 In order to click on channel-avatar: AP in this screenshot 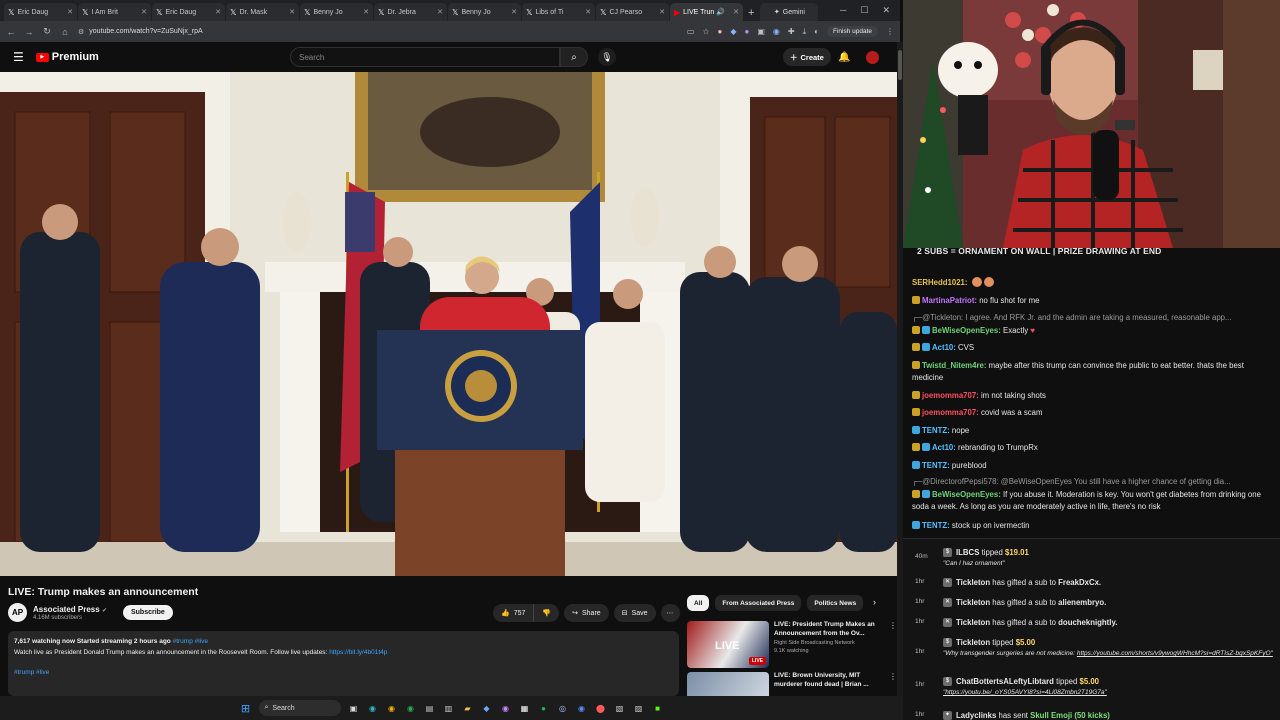, I will do `click(17, 612)`.